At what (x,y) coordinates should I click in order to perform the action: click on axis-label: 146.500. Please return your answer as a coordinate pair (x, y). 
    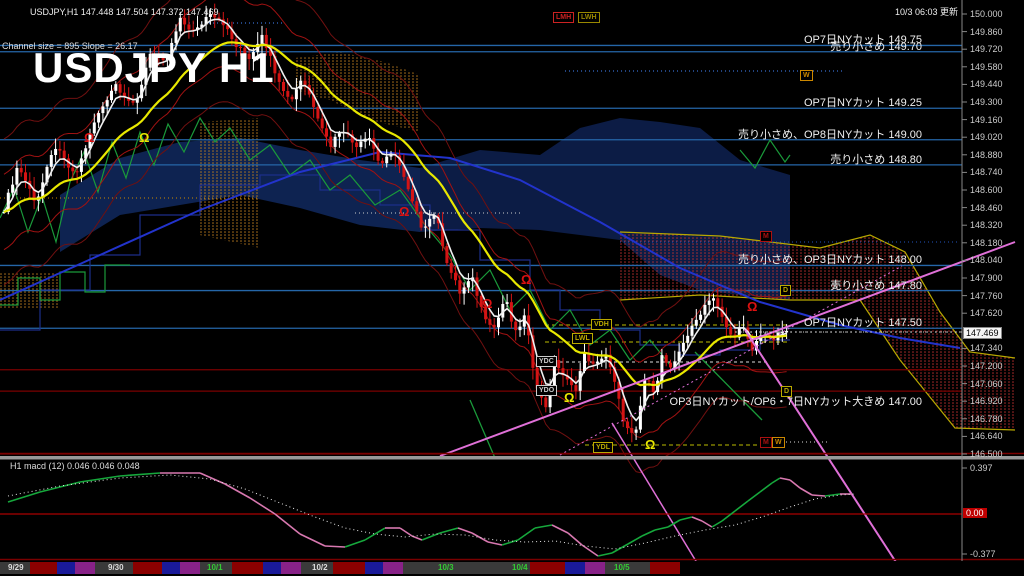
    Looking at the image, I should click on (986, 454).